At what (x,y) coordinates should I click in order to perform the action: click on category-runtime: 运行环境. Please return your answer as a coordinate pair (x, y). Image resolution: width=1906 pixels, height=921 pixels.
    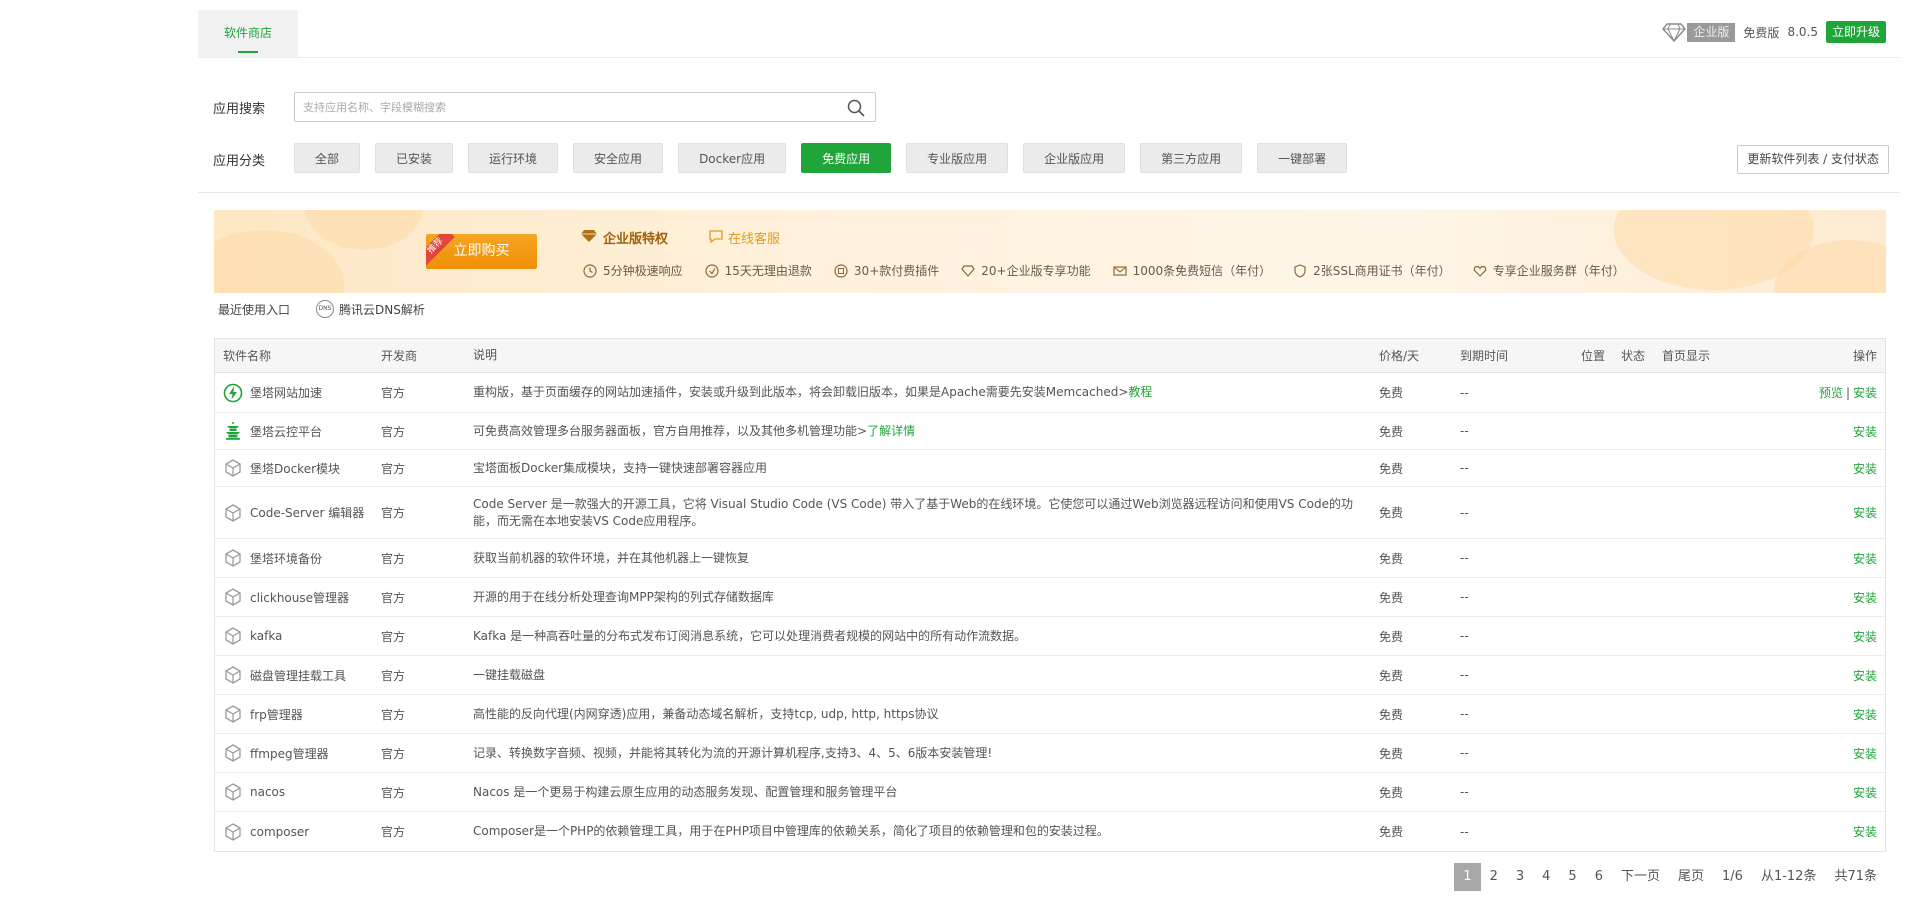
    Looking at the image, I should click on (513, 158).